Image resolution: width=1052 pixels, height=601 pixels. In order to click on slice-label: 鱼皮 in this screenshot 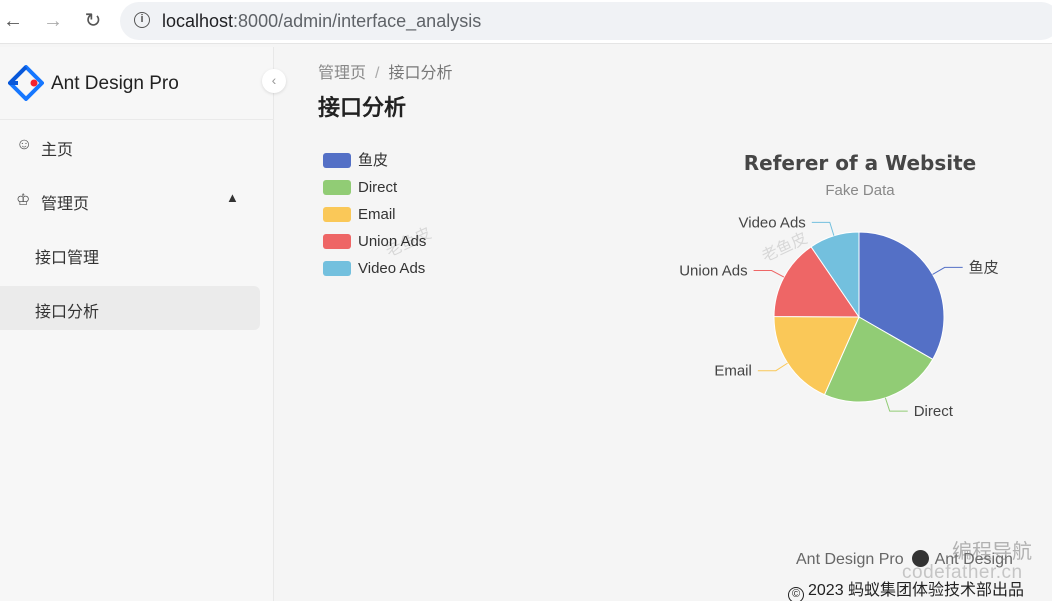, I will do `click(984, 267)`.